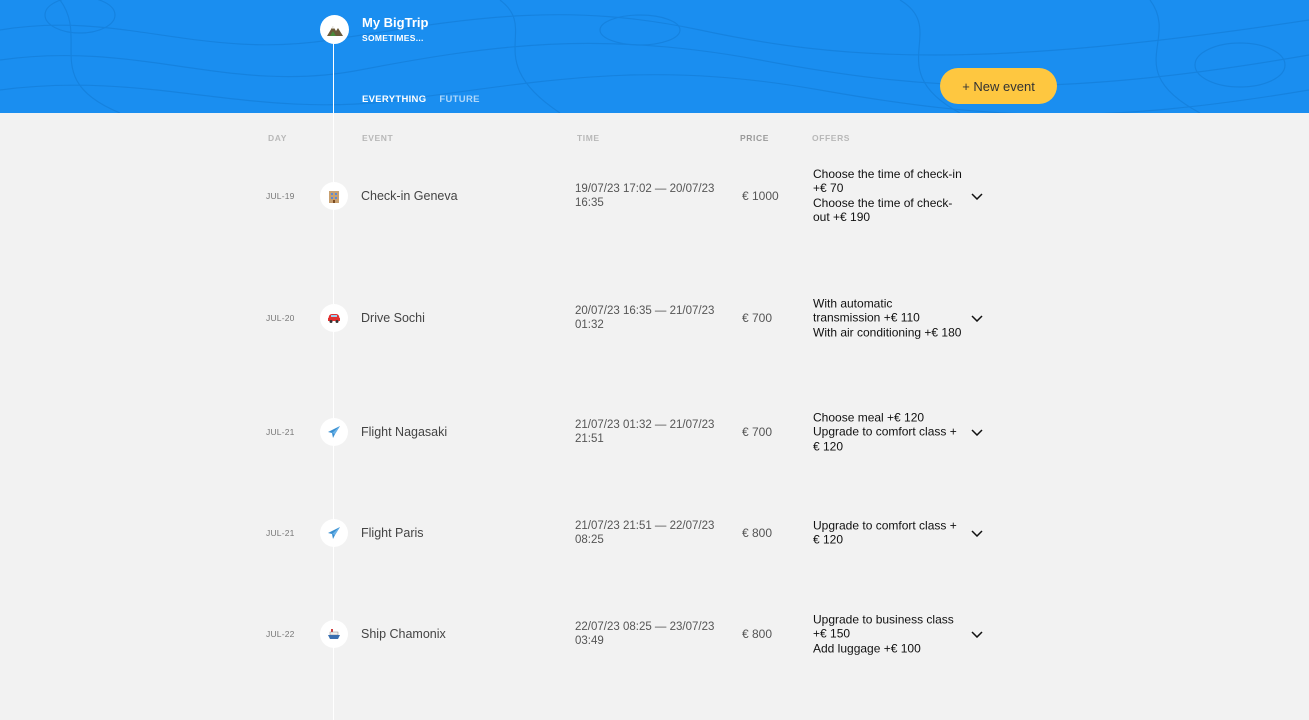  I want to click on event-title: Check-in Geneva, so click(409, 196).